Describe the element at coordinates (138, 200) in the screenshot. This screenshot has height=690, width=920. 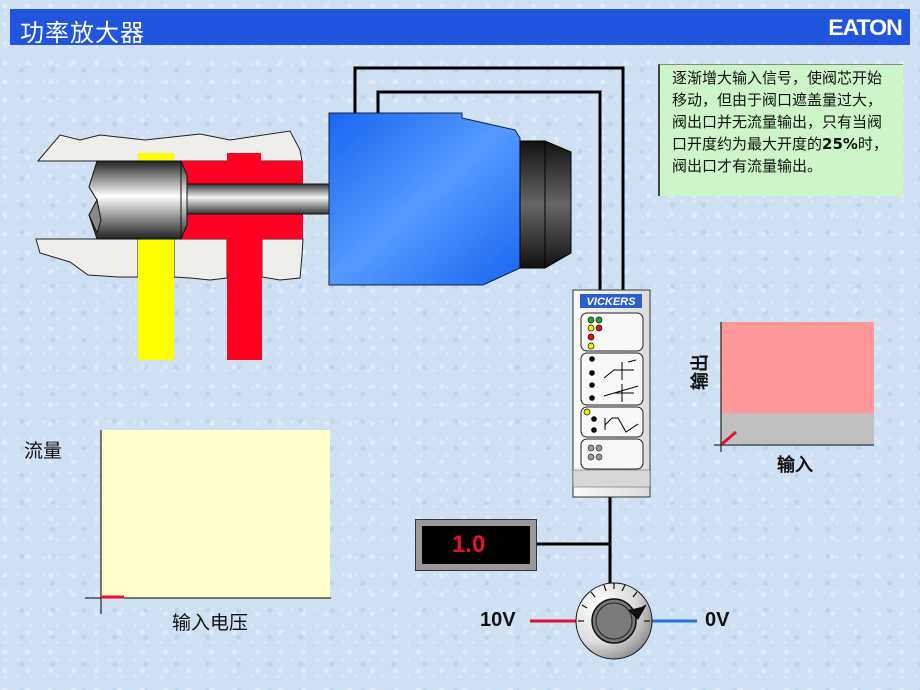
I see `spool` at that location.